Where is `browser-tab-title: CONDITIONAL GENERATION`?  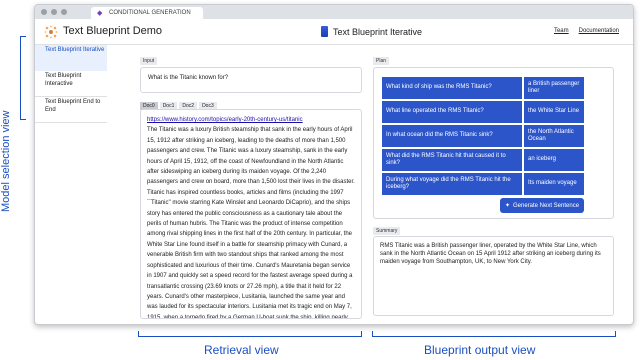 browser-tab-title: CONDITIONAL GENERATION is located at coordinates (150, 13).